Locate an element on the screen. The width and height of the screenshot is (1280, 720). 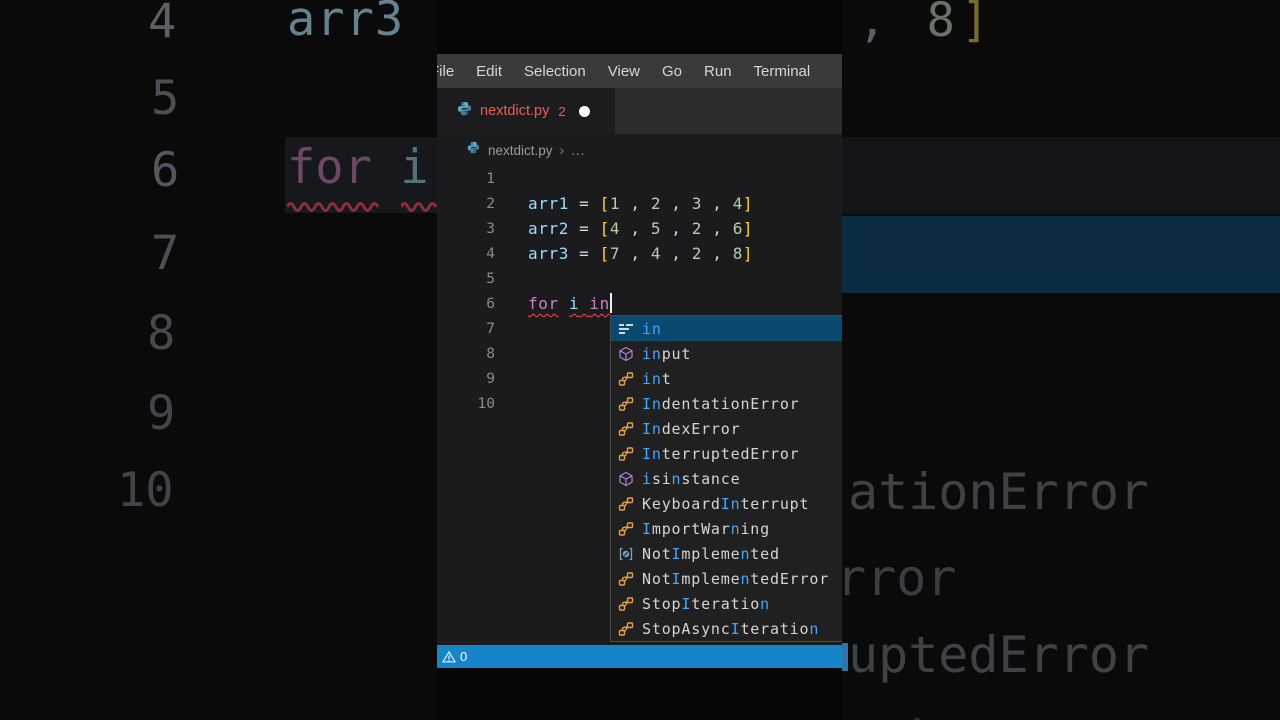
suggest-item-label: NotImplemented is located at coordinates (711, 553).